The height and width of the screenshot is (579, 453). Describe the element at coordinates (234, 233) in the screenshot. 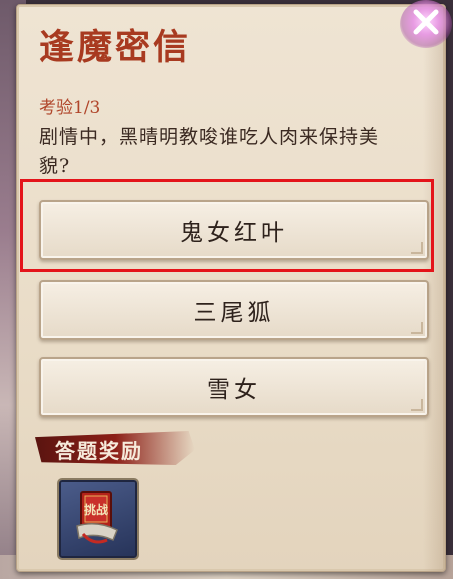

I see `answer-option-label: 鬼女红叶` at that location.